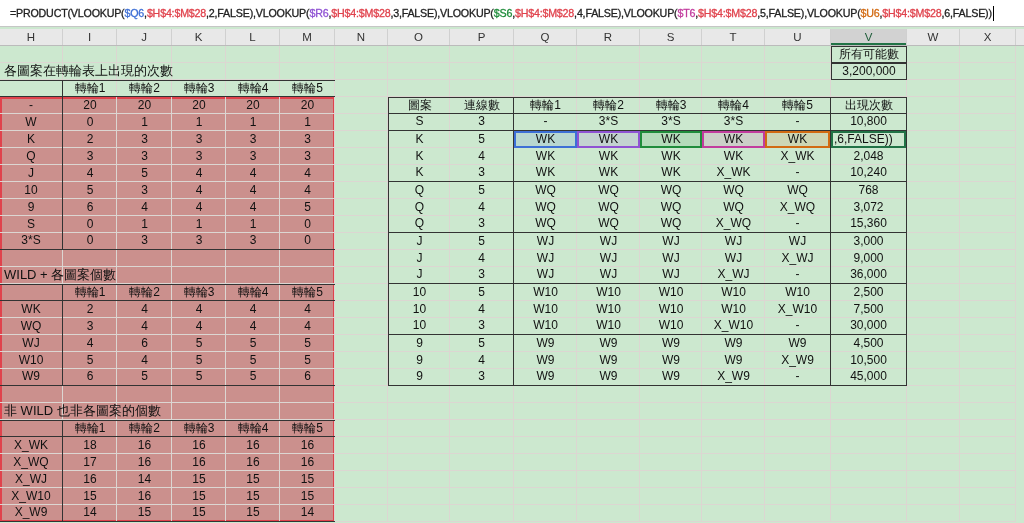  What do you see at coordinates (144, 156) in the screenshot?
I see `table-cell-text: 3` at bounding box center [144, 156].